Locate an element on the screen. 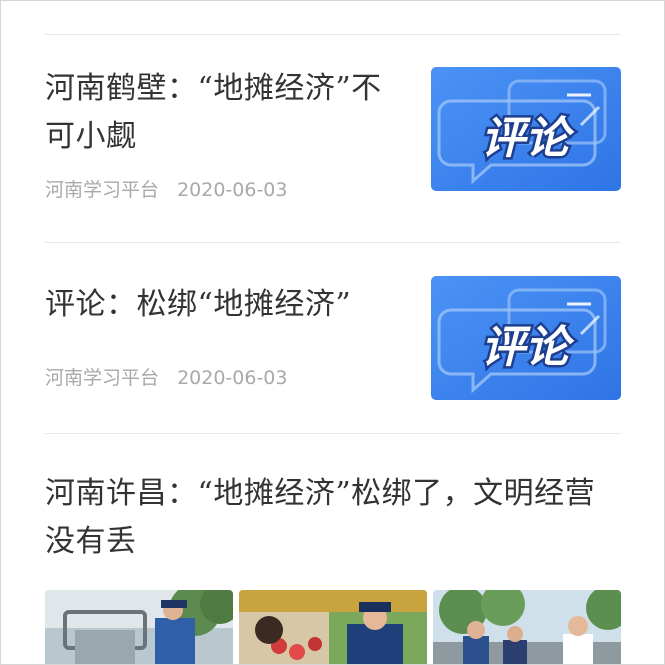 Image resolution: width=665 pixels, height=665 pixels. market-stall-photo-icon is located at coordinates (333, 627).